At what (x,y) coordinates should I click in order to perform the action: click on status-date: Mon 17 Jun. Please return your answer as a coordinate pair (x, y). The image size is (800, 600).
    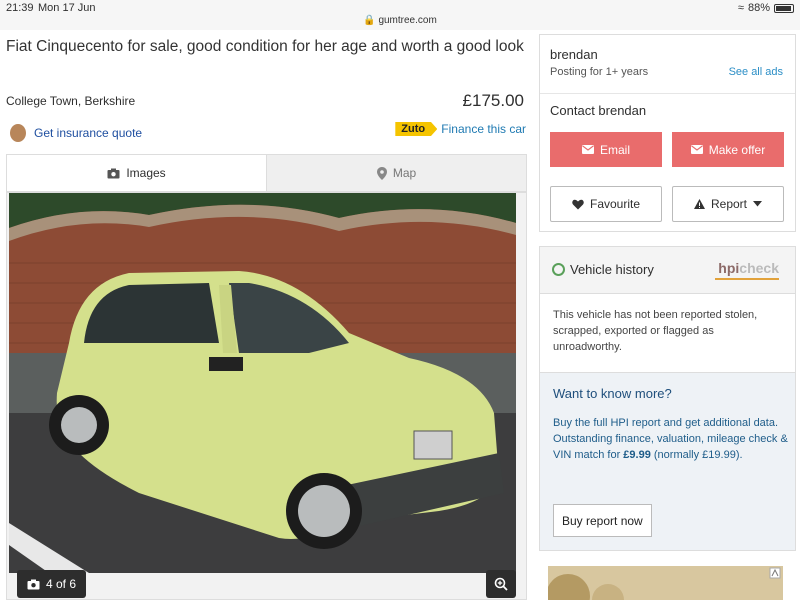
    Looking at the image, I should click on (67, 8).